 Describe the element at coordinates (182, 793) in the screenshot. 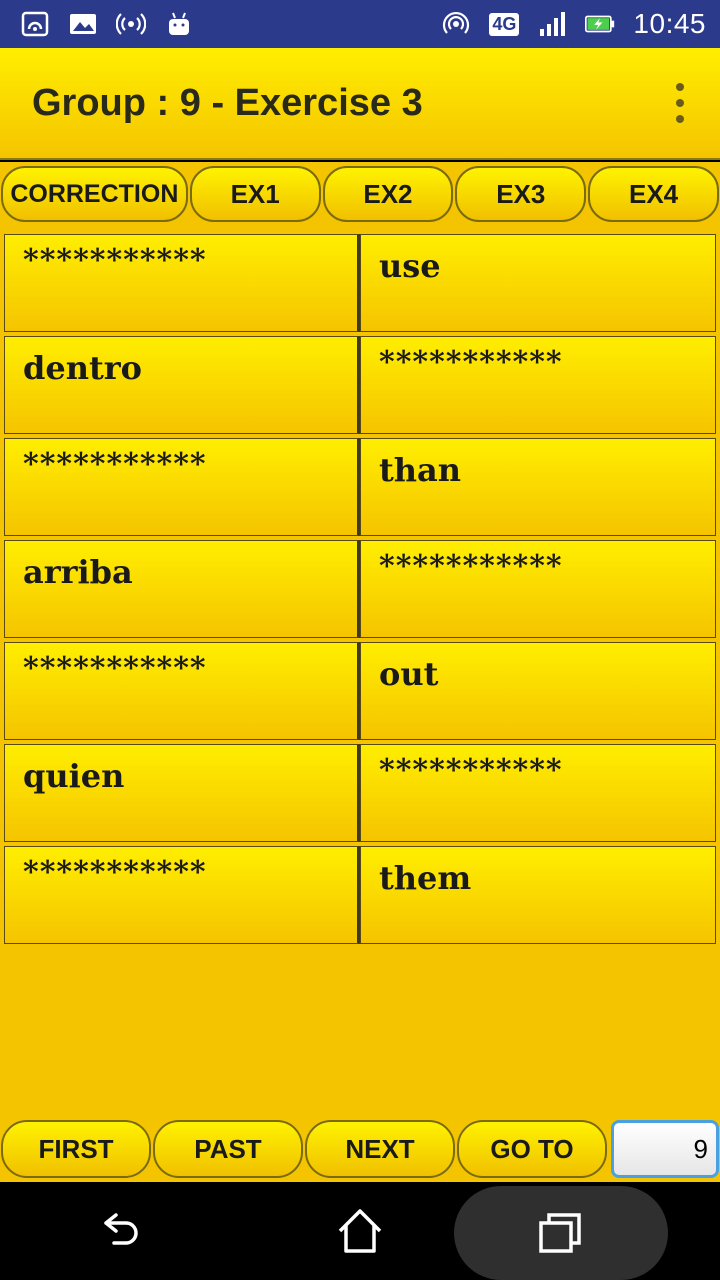

I see `word-cell-left: quien` at that location.